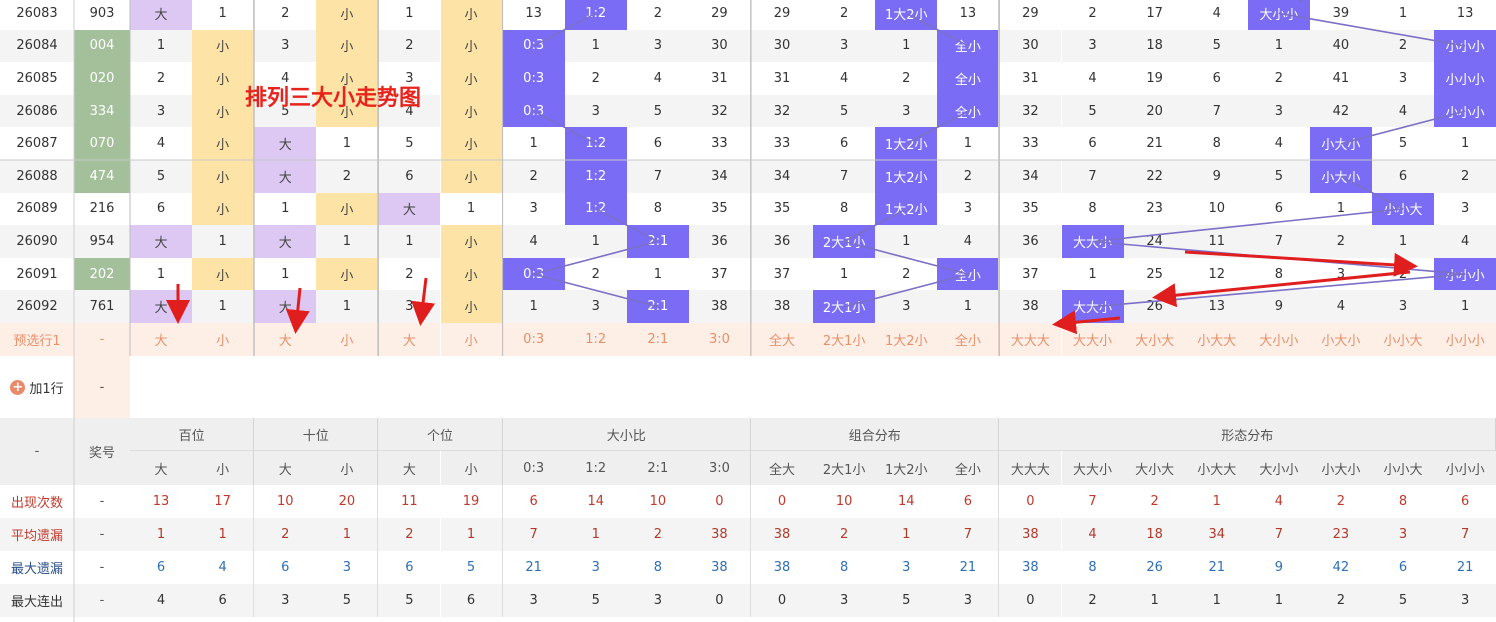 Image resolution: width=1496 pixels, height=622 pixels. I want to click on trend-cell: 29, so click(719, 15).